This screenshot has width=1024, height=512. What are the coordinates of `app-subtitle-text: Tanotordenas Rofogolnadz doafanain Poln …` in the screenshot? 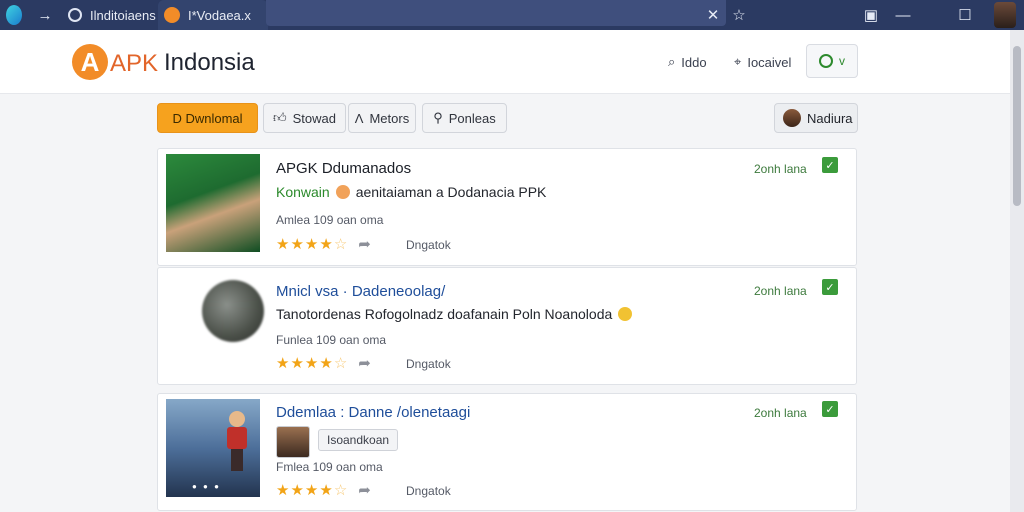 It's located at (444, 314).